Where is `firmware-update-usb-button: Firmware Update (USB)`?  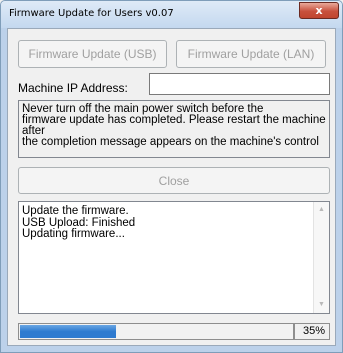 firmware-update-usb-button: Firmware Update (USB) is located at coordinates (92, 54).